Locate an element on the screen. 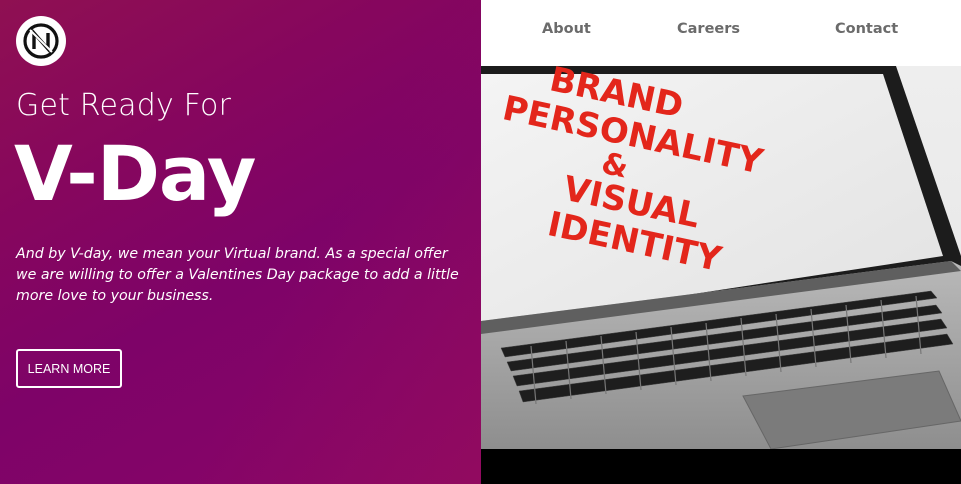  nav-item-contact: Contact is located at coordinates (866, 29).